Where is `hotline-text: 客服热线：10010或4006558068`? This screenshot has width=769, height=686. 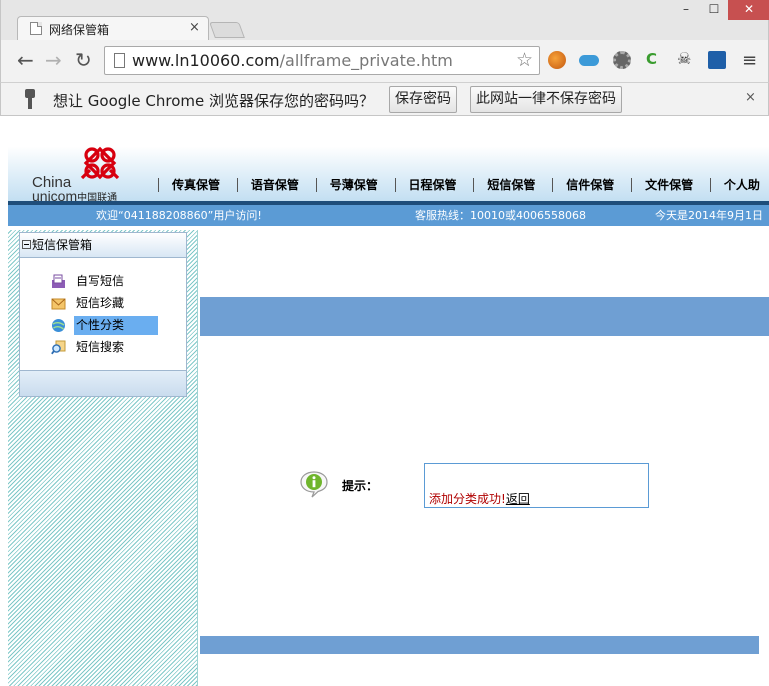
hotline-text: 客服热线：10010或4006558068 is located at coordinates (500, 215).